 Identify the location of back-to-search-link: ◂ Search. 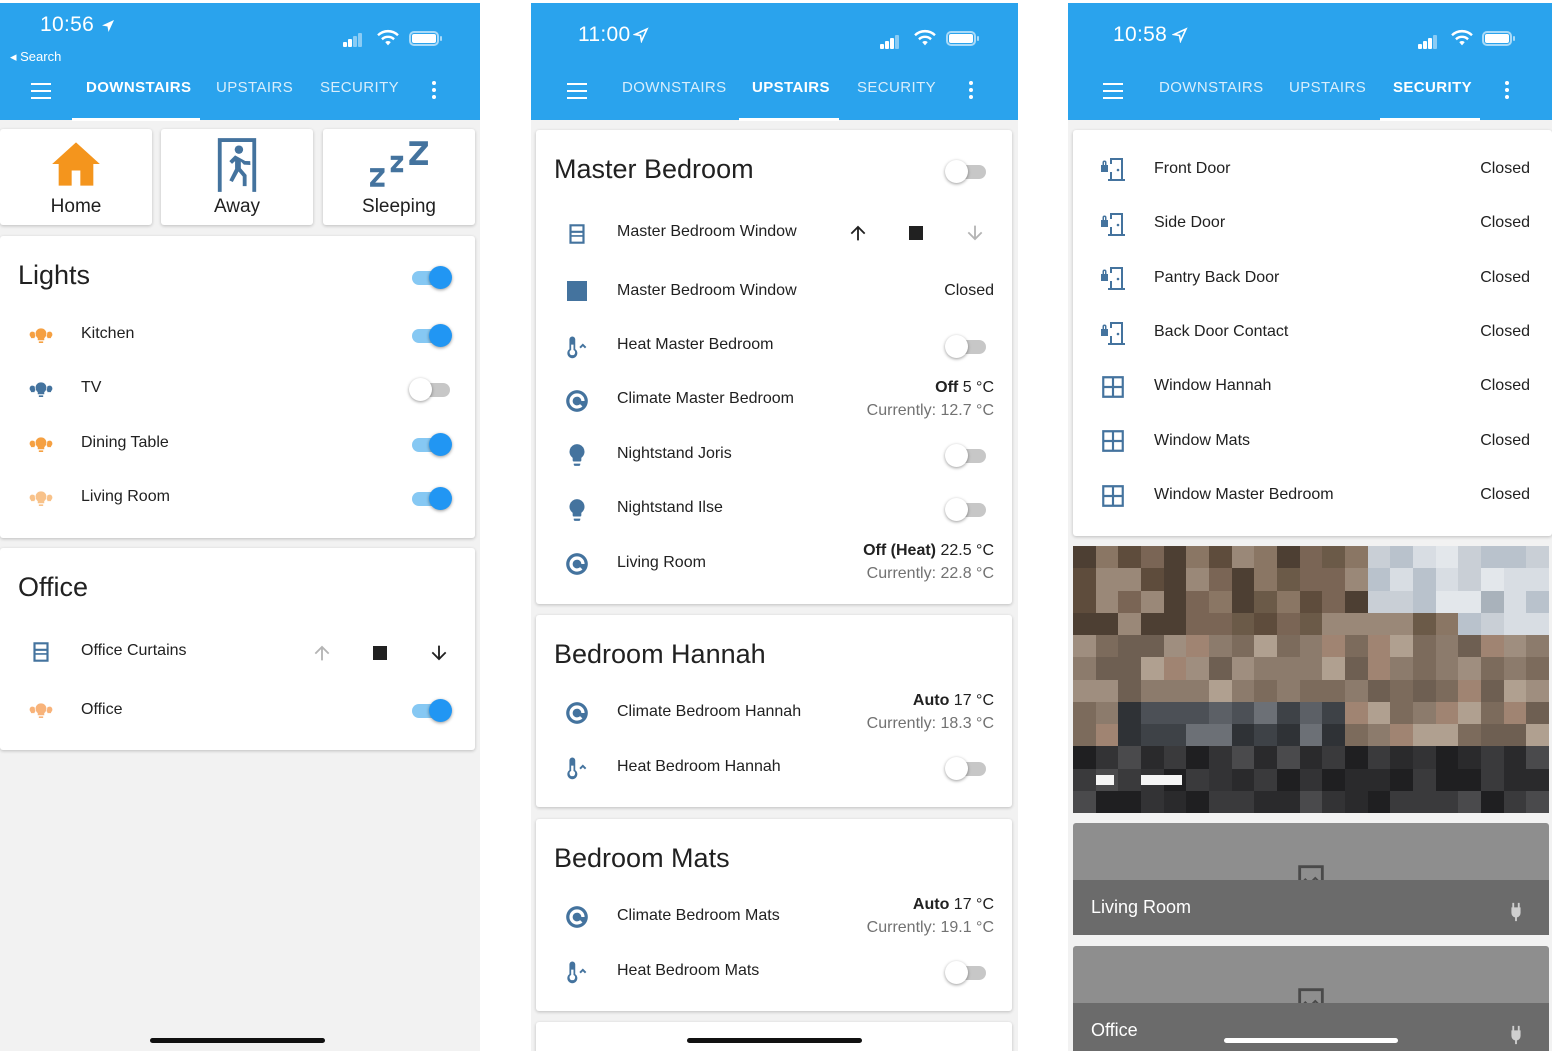
(35, 57).